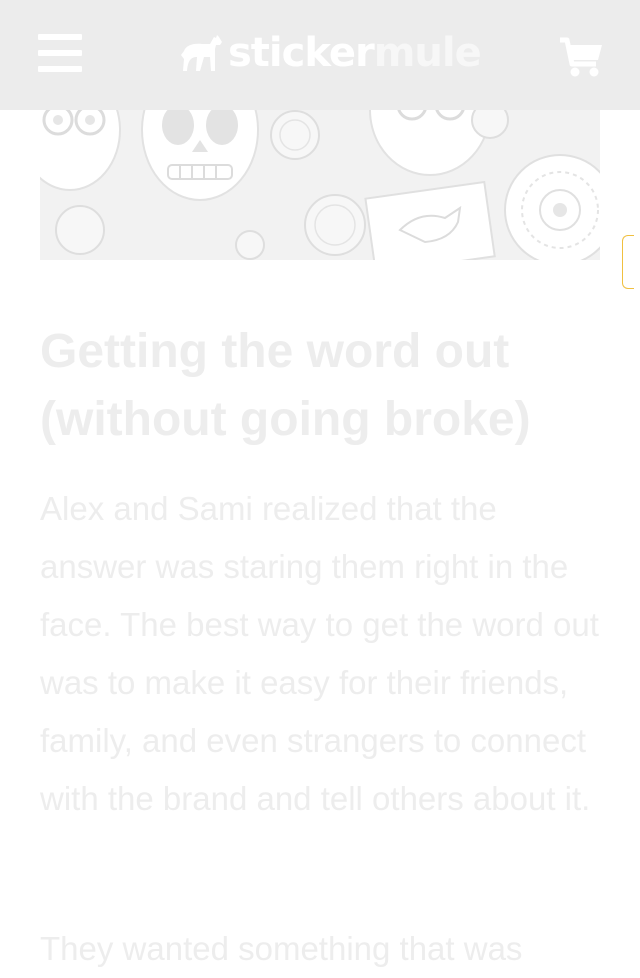 This screenshot has width=640, height=978. What do you see at coordinates (60, 54) in the screenshot?
I see `hamburger-menu-icon` at bounding box center [60, 54].